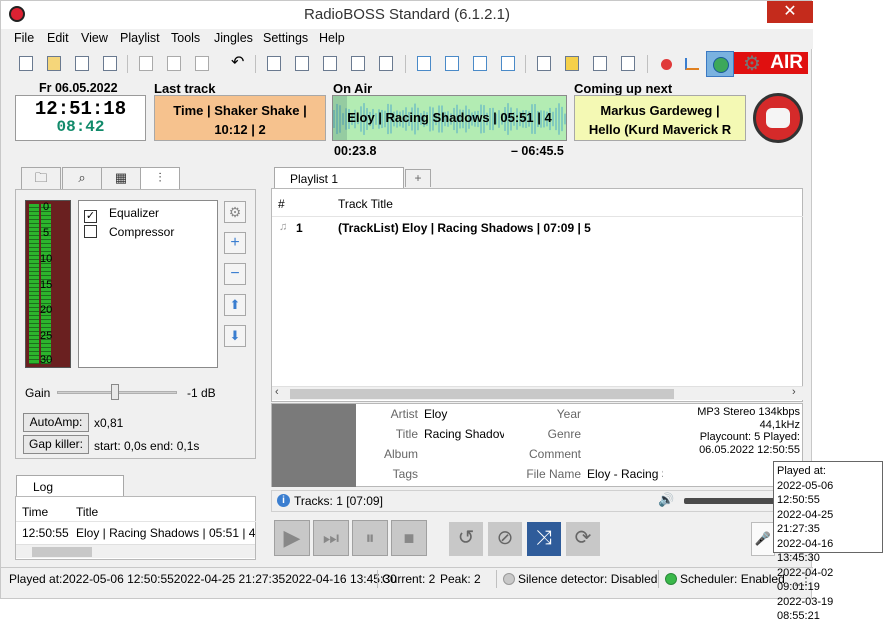 The image size is (883, 624). I want to click on loop-button: ⟳, so click(583, 539).